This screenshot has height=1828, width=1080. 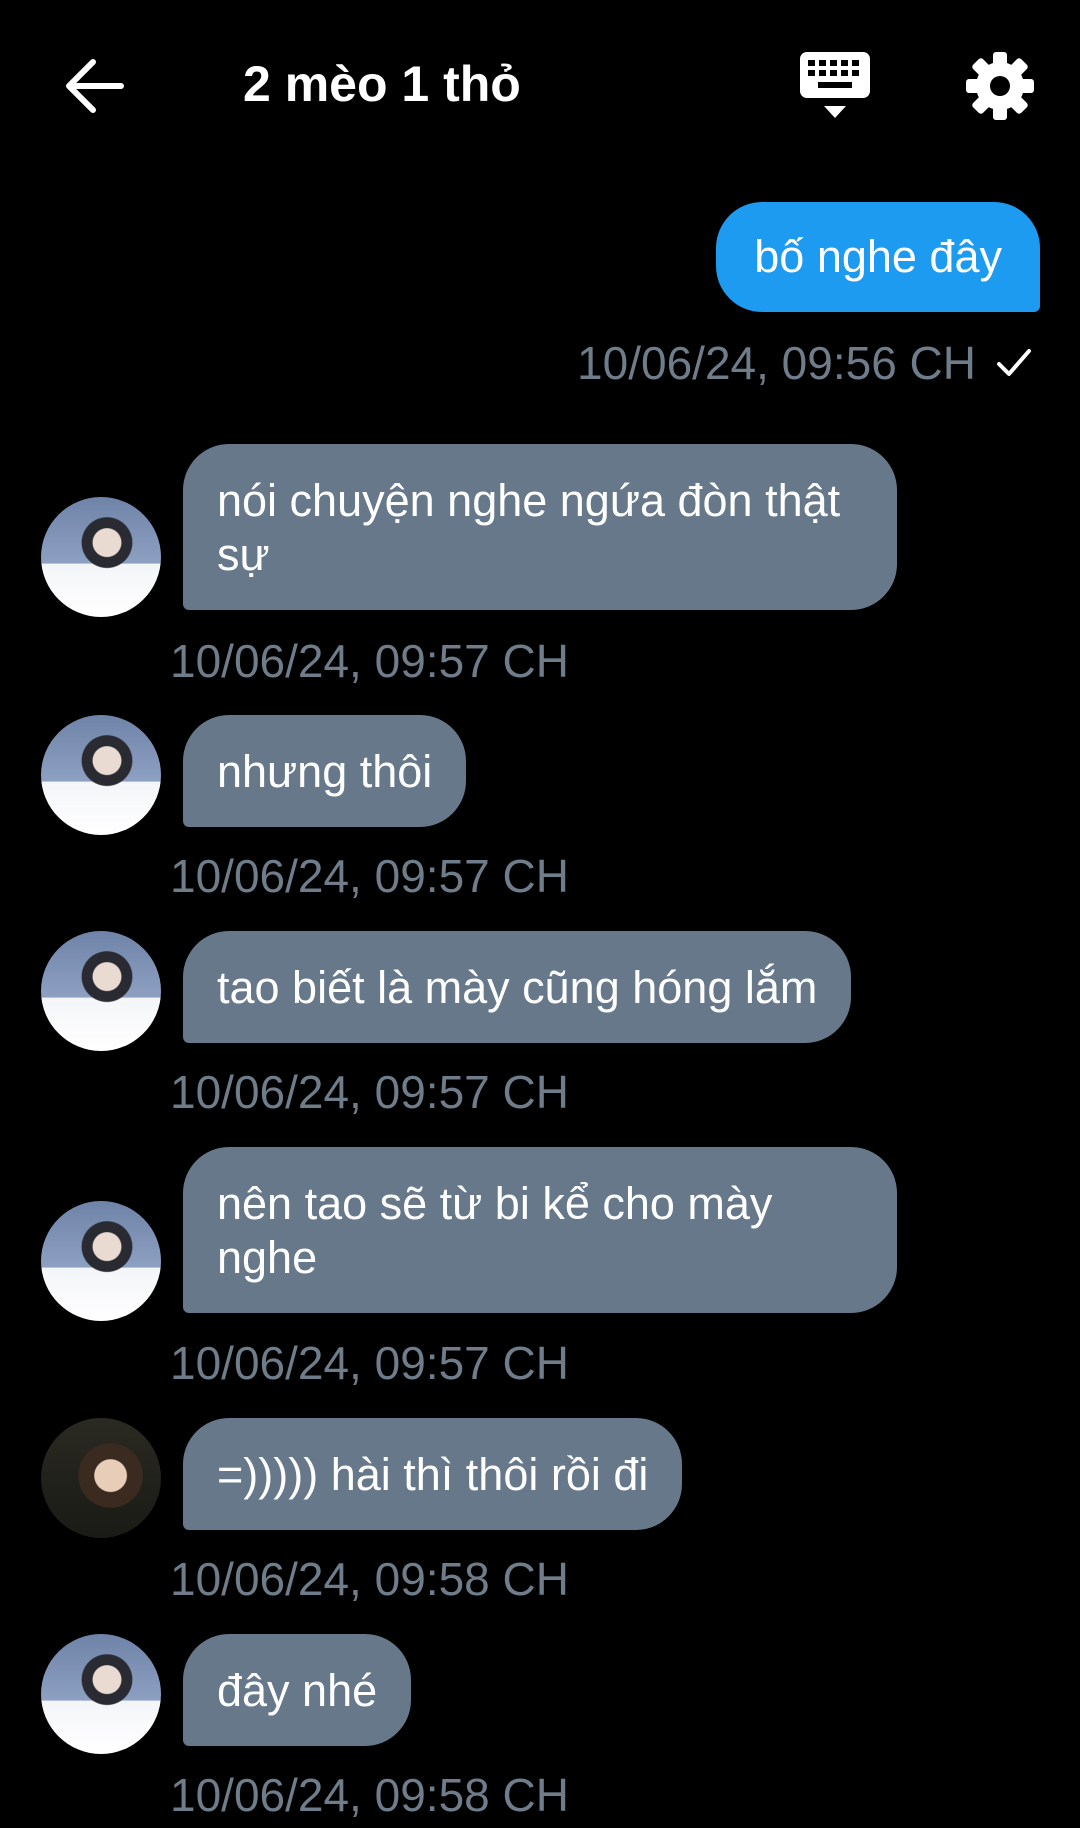 I want to click on gear-icon, so click(x=1000, y=86).